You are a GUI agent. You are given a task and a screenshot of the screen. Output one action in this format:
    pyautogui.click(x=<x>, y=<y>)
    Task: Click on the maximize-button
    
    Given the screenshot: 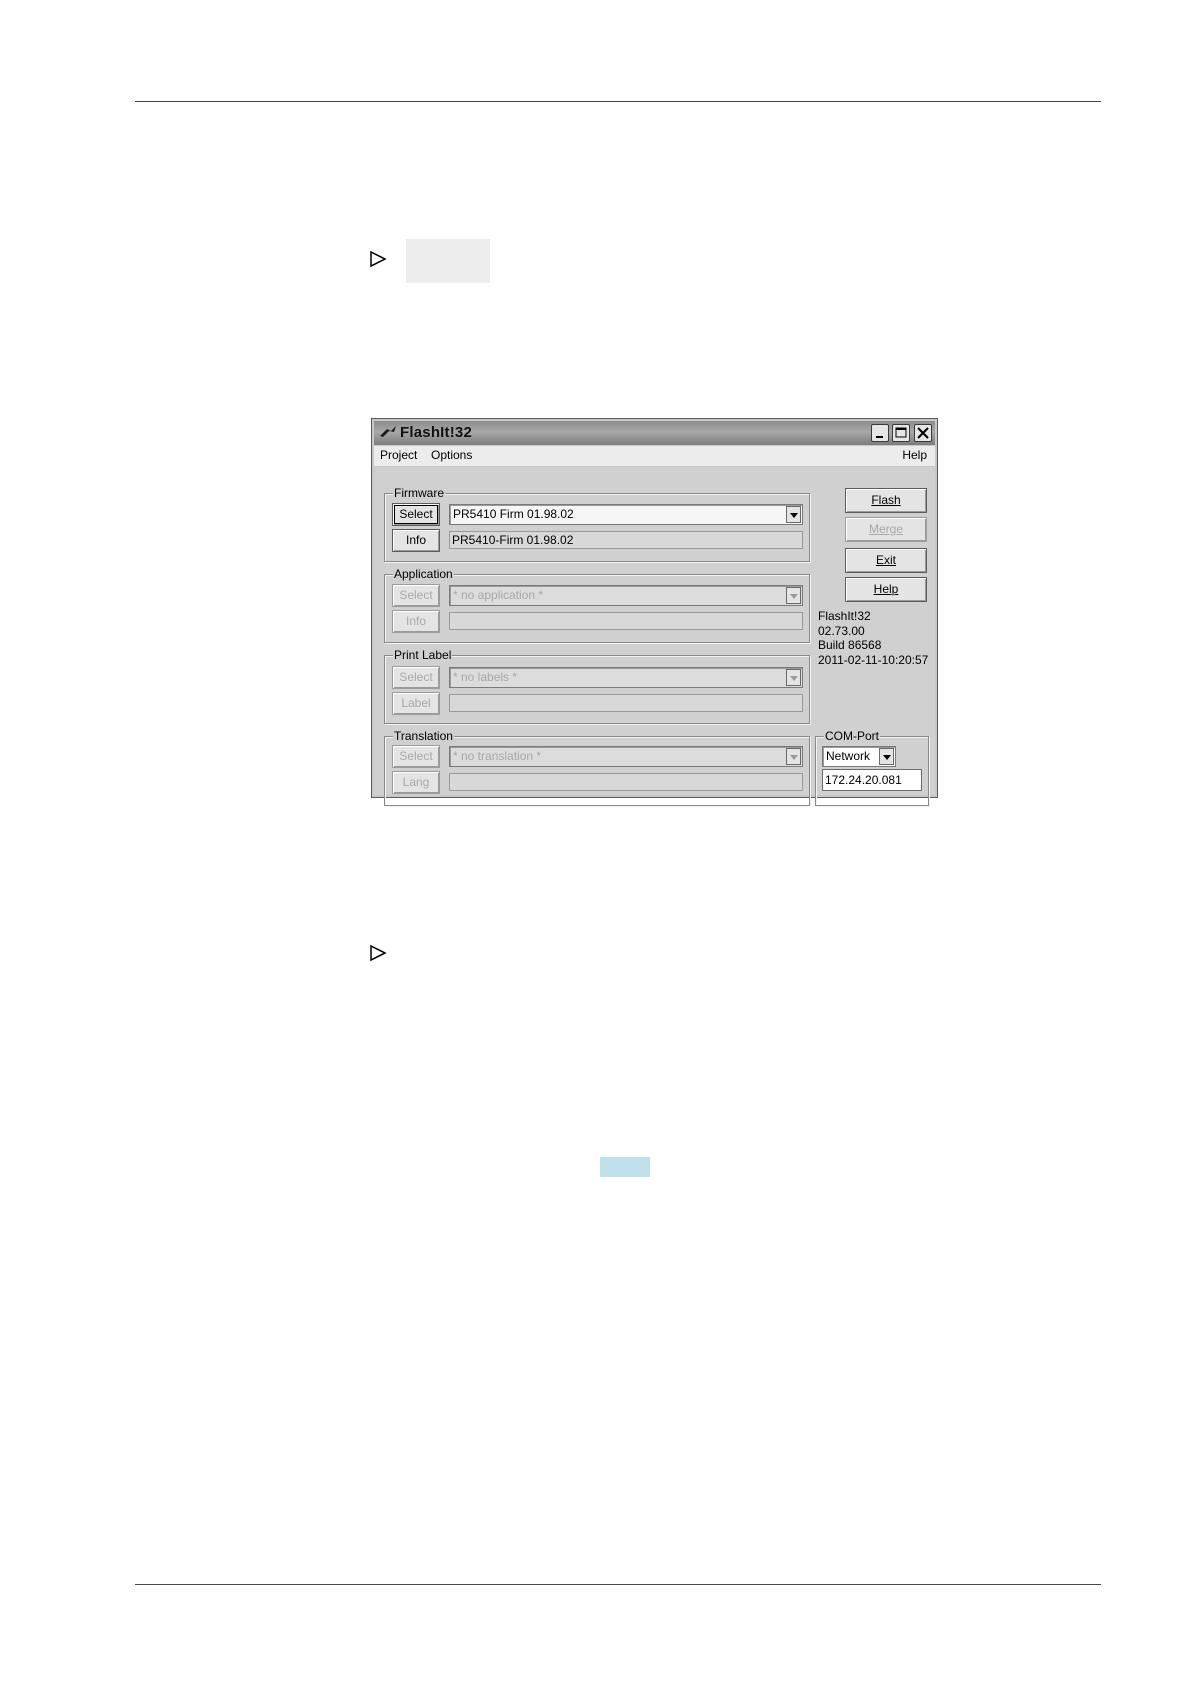 What is the action you would take?
    pyautogui.click(x=901, y=433)
    